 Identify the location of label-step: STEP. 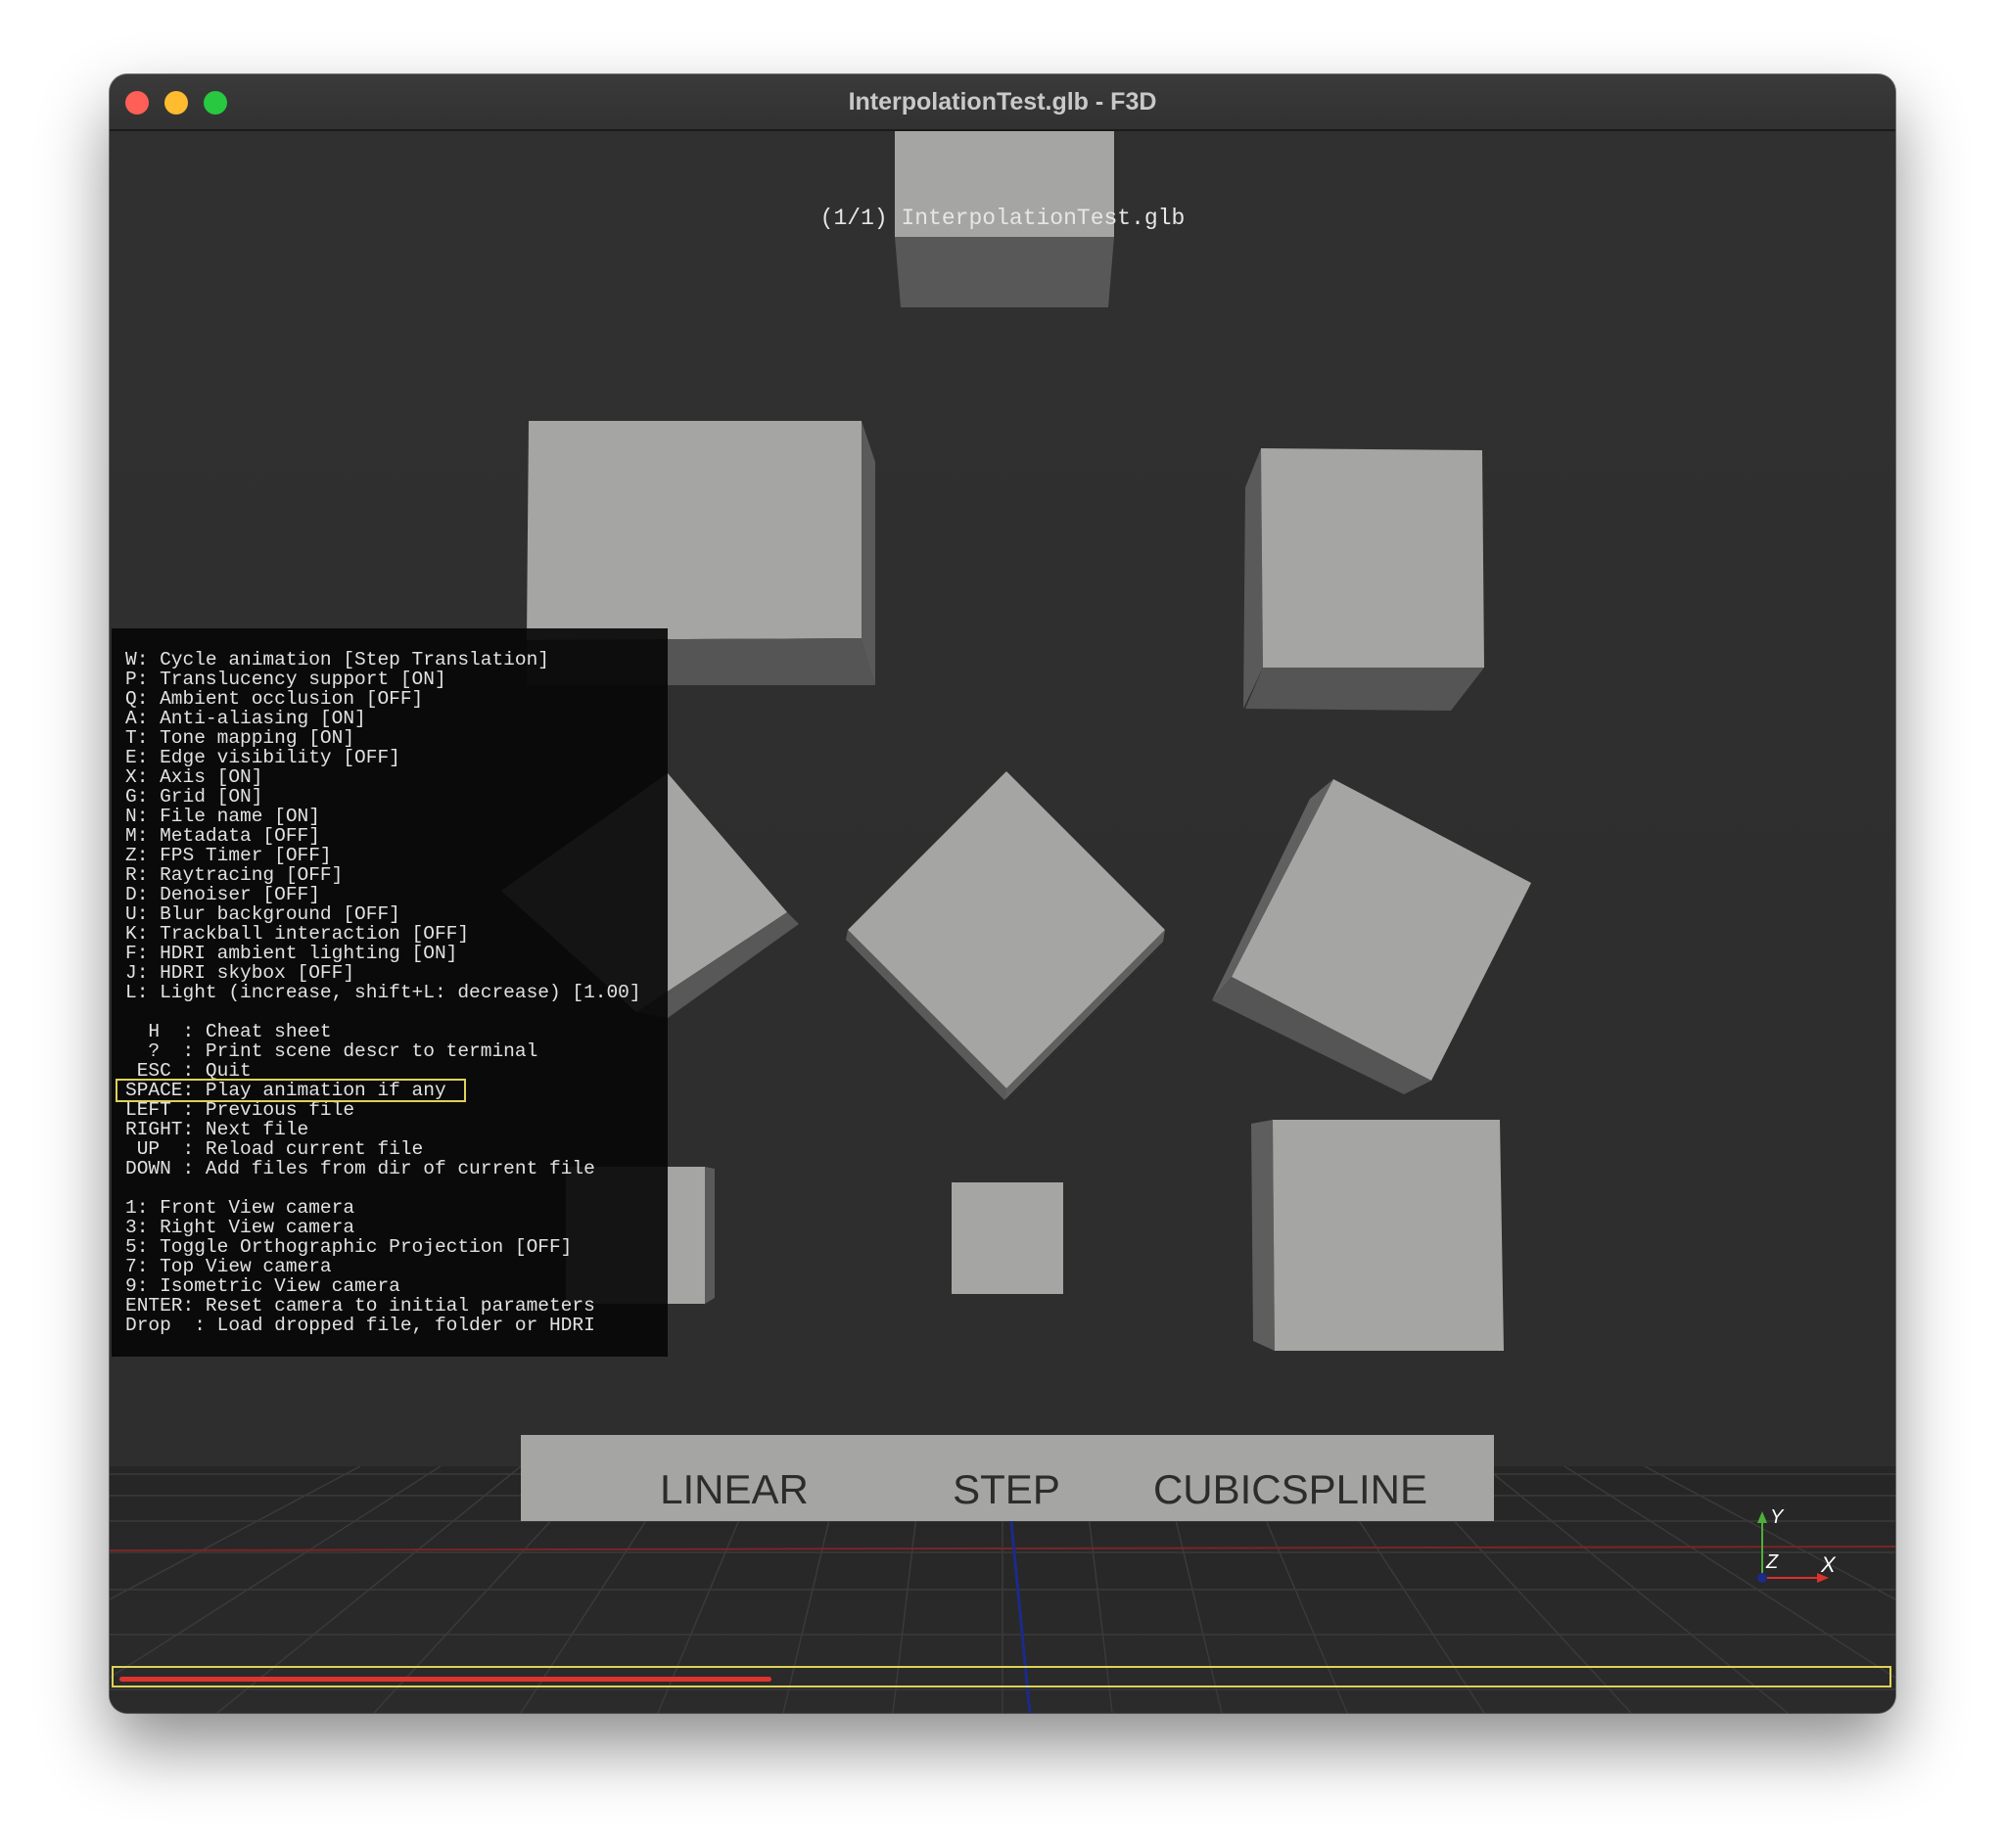
(1006, 1489).